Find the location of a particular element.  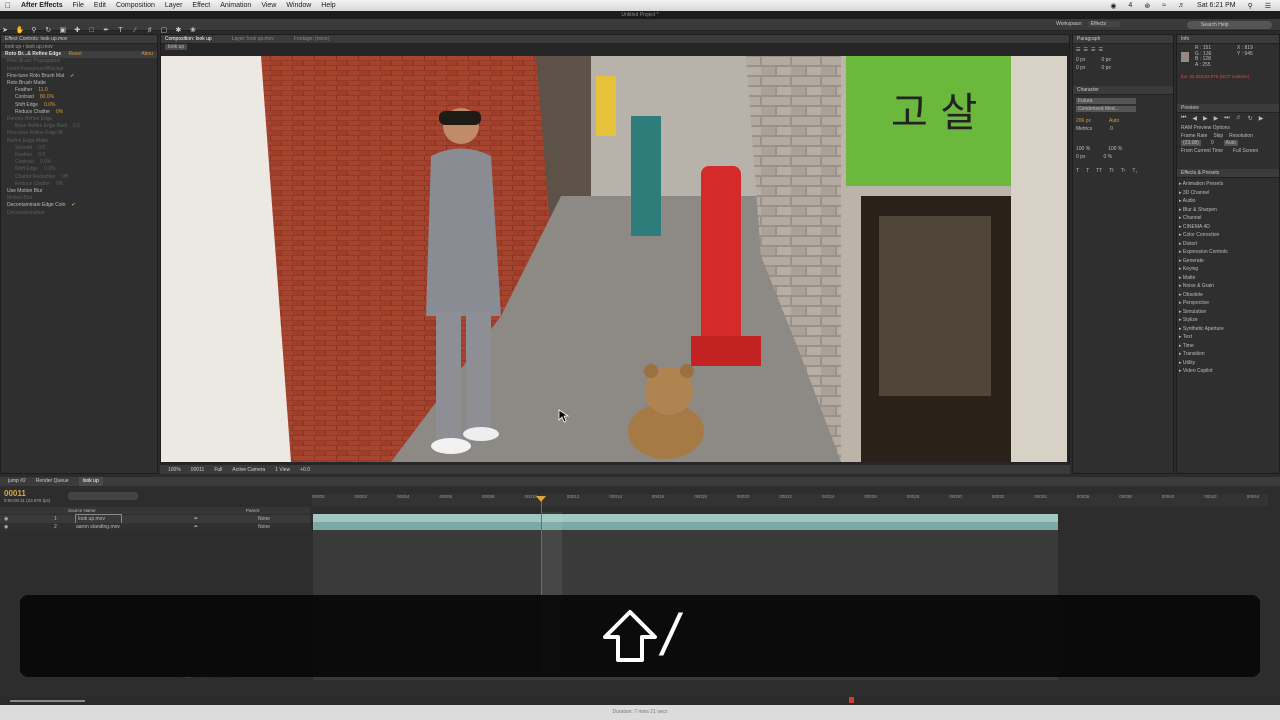

menu-effect: Effect is located at coordinates (201, 5).